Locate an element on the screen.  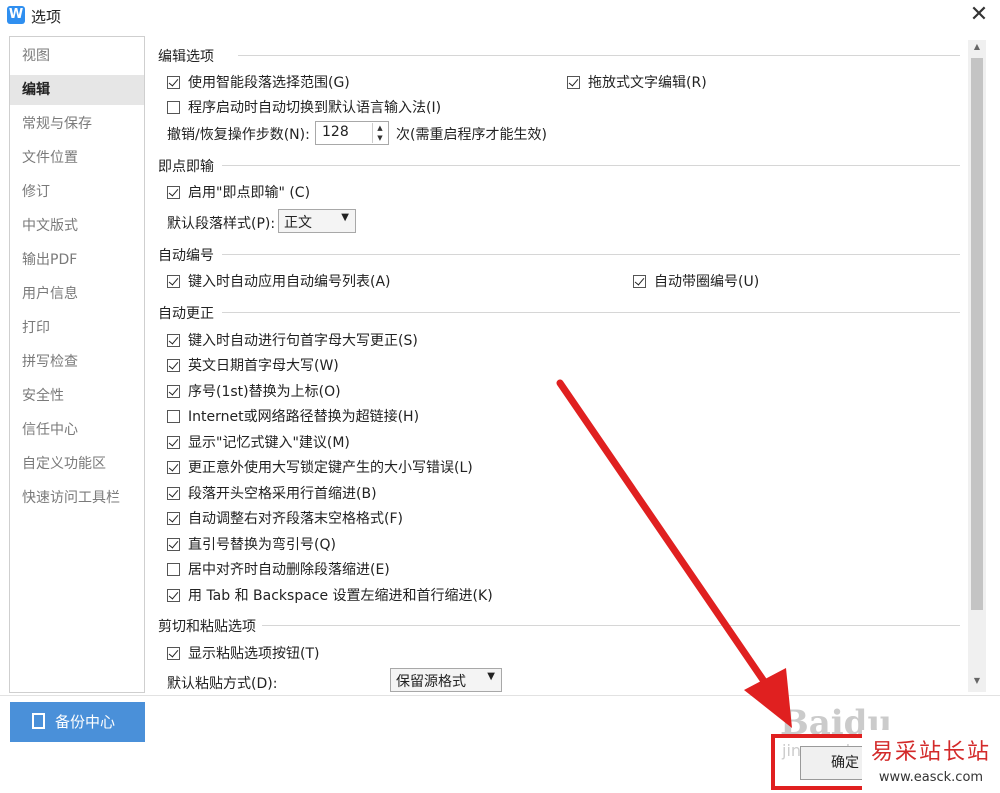
sidebar-item-general-save: 常规与保存 is located at coordinates (77, 124).